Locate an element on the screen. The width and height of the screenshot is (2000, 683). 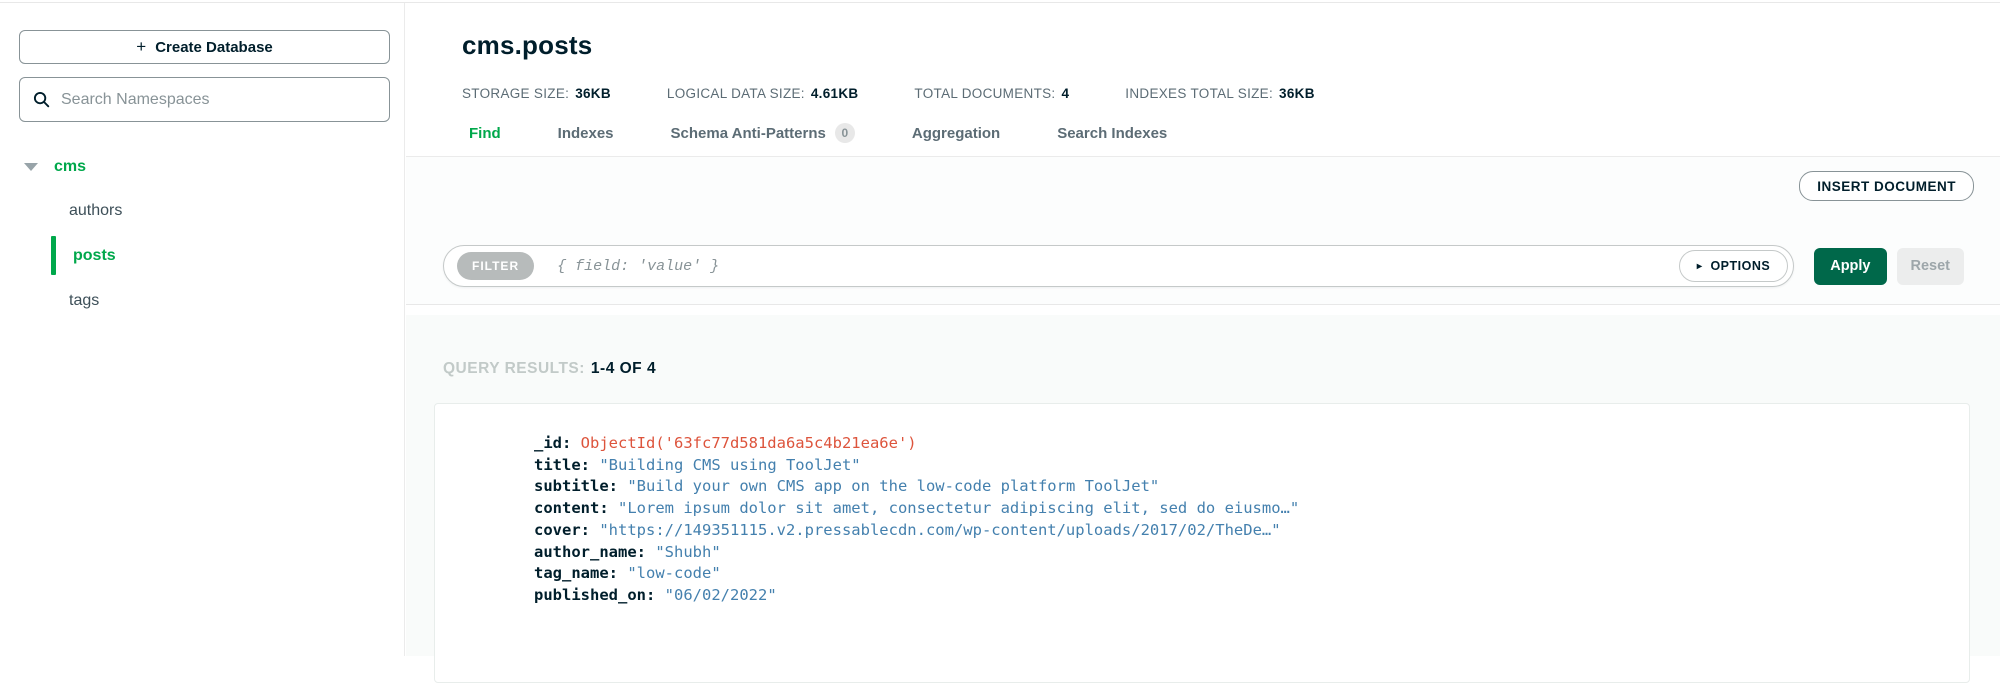
page-title: cms.posts is located at coordinates (527, 45).